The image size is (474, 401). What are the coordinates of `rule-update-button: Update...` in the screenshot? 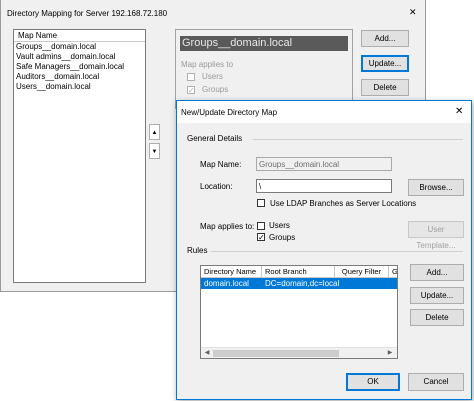 It's located at (437, 295).